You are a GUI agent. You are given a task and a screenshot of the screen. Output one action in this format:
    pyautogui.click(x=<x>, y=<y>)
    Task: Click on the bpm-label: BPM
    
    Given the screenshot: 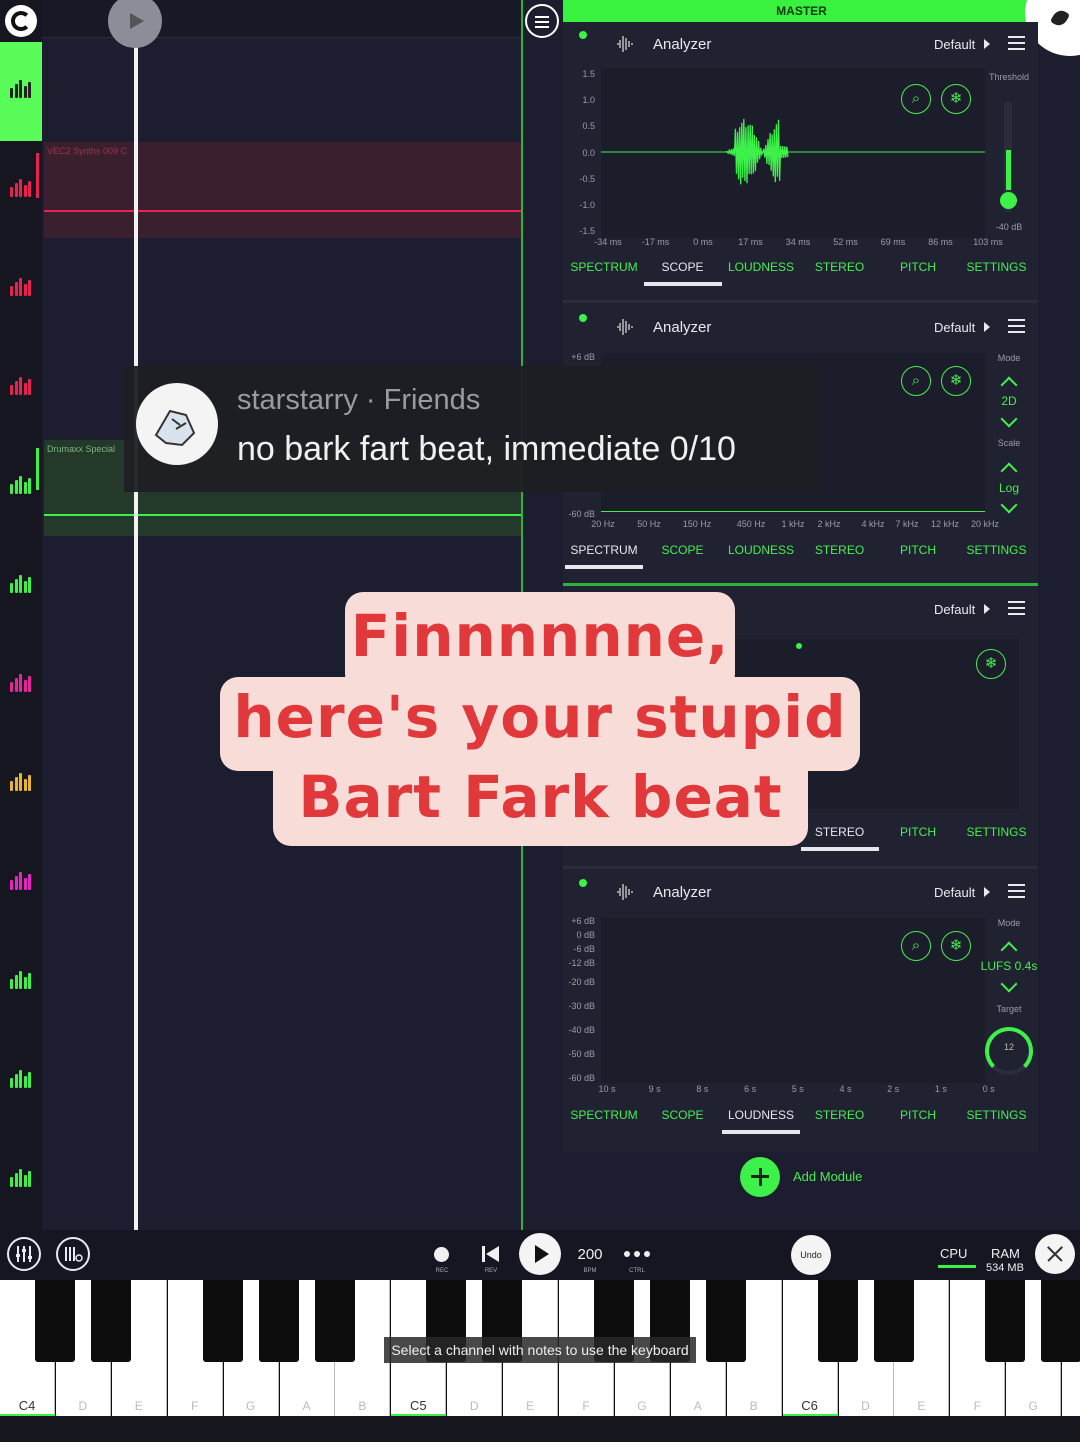 What is the action you would take?
    pyautogui.click(x=590, y=1271)
    